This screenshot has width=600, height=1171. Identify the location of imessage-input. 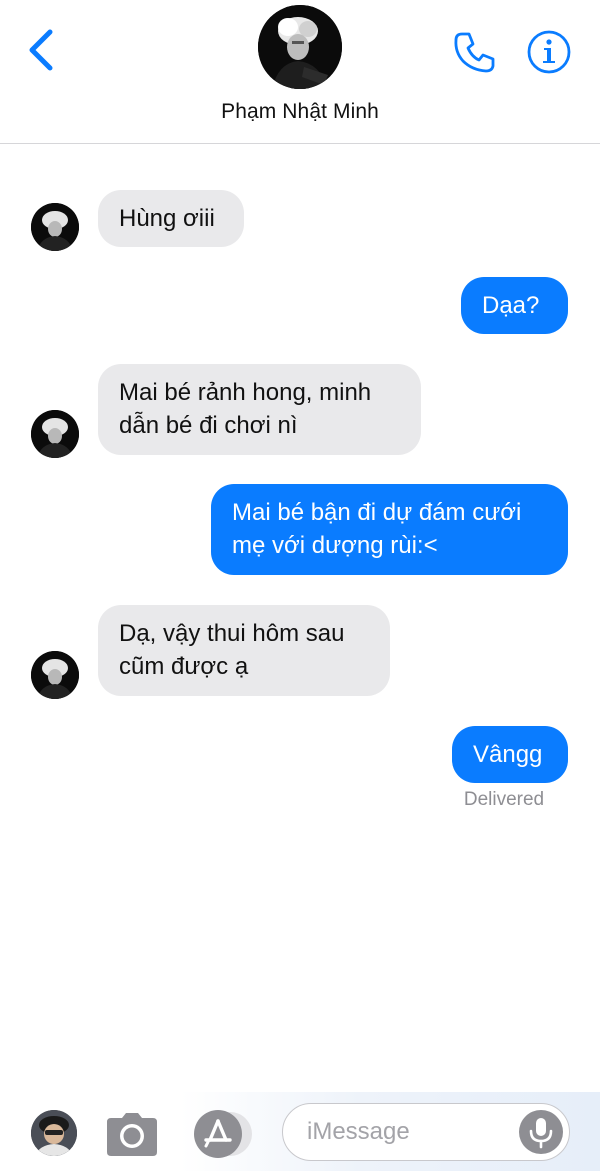
(407, 1132).